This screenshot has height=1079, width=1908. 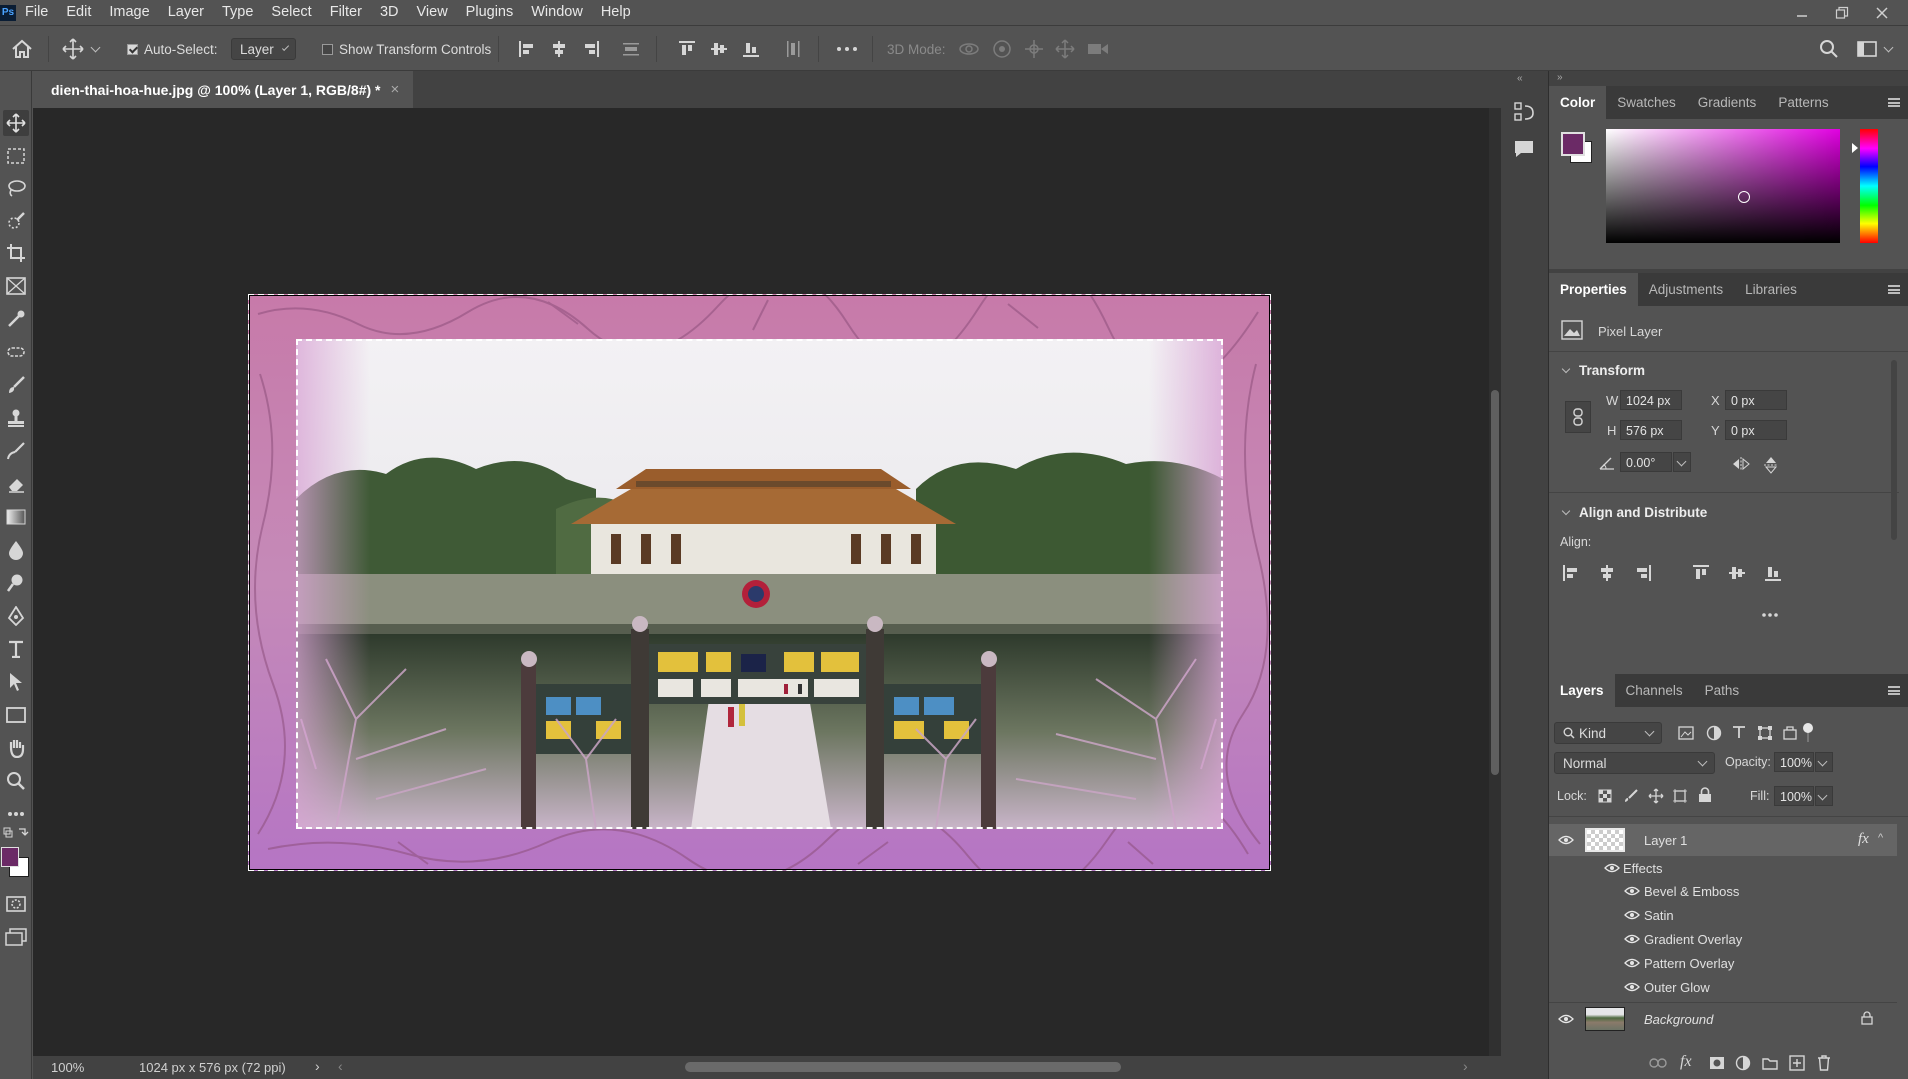 I want to click on filter-pixel-icon, so click(x=1686, y=733).